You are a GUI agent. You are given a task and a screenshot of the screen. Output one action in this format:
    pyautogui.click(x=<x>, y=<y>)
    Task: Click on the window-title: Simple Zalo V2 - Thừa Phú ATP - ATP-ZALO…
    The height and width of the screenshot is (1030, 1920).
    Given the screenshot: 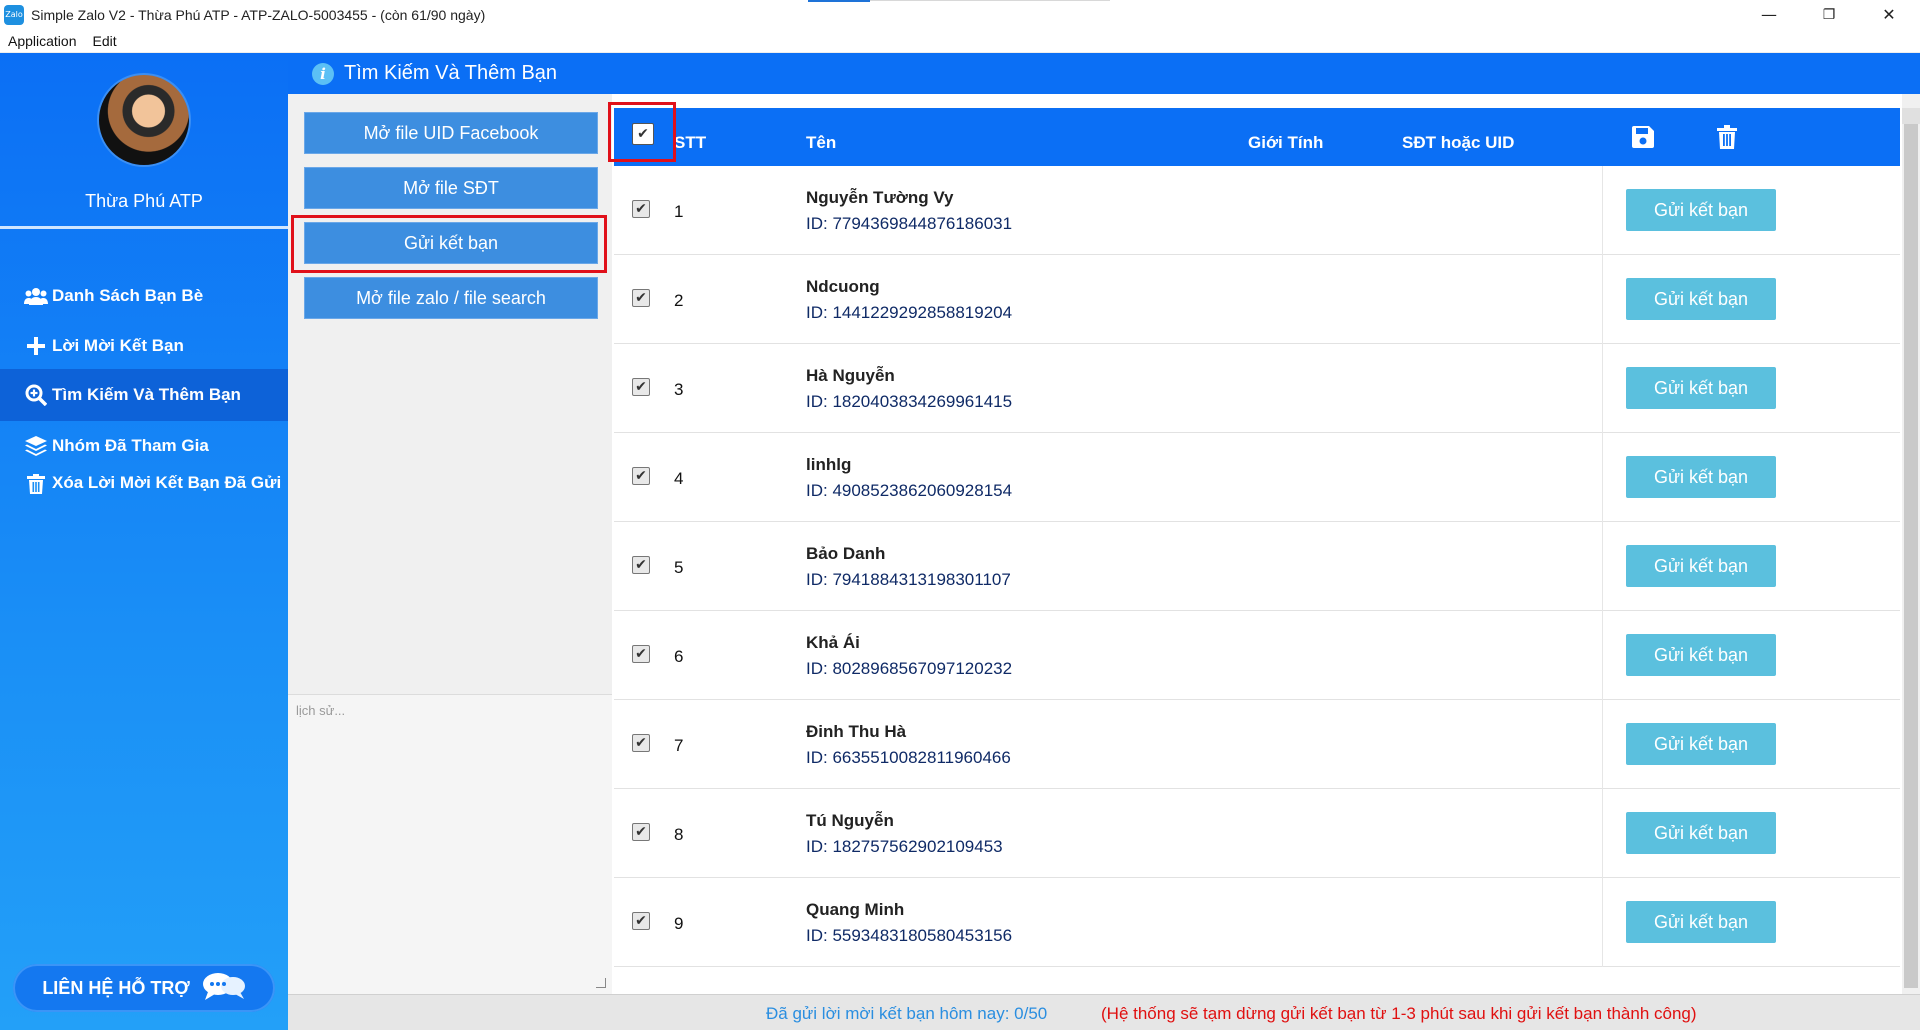 What is the action you would take?
    pyautogui.click(x=258, y=14)
    